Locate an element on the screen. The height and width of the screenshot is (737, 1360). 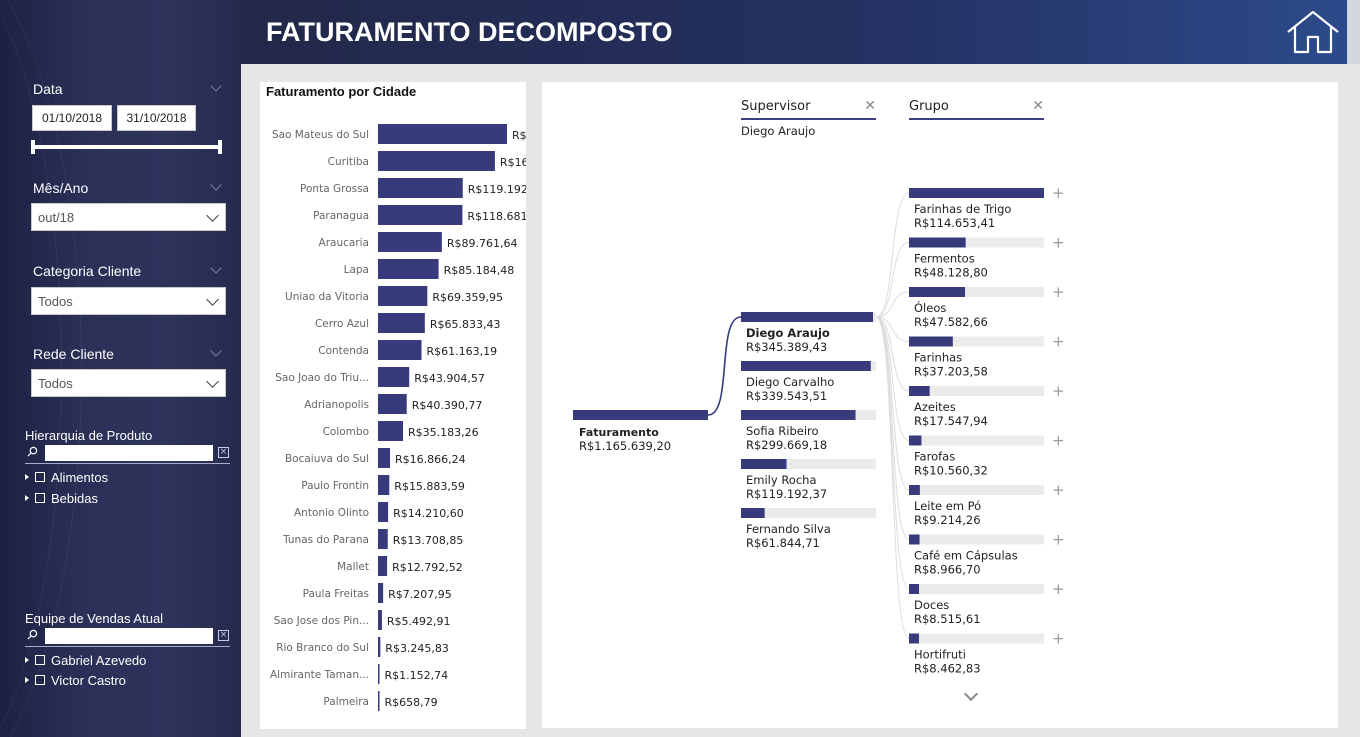
header-edge-strip is located at coordinates (1353, 32).